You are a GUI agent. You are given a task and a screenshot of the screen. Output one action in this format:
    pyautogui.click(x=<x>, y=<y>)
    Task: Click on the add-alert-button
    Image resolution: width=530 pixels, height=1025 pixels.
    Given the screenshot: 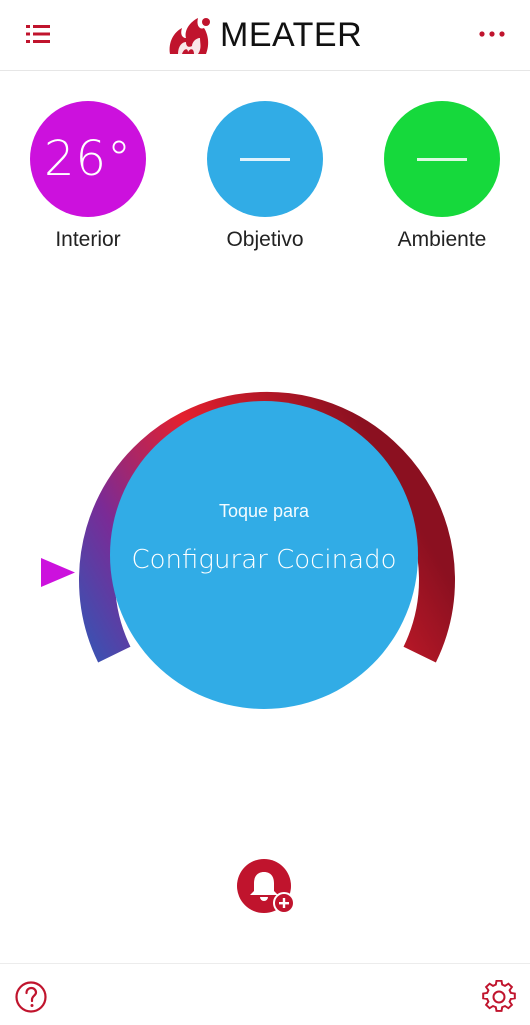 What is the action you would take?
    pyautogui.click(x=267, y=888)
    